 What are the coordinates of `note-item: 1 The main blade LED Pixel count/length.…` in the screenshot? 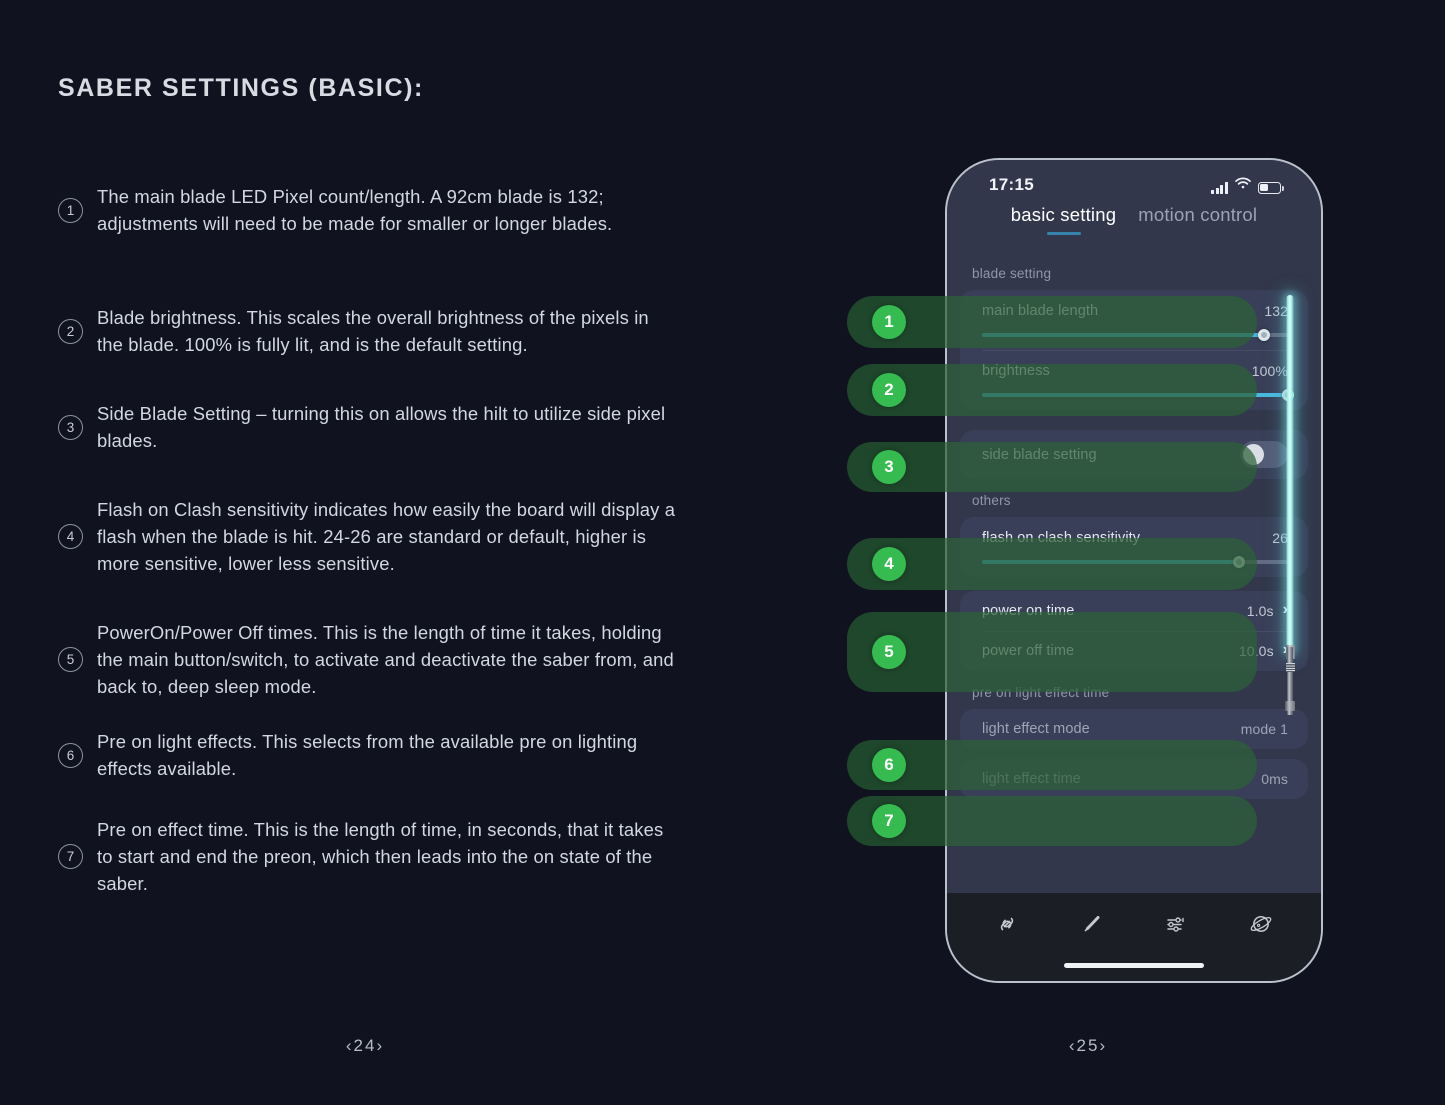 It's located at (378, 210).